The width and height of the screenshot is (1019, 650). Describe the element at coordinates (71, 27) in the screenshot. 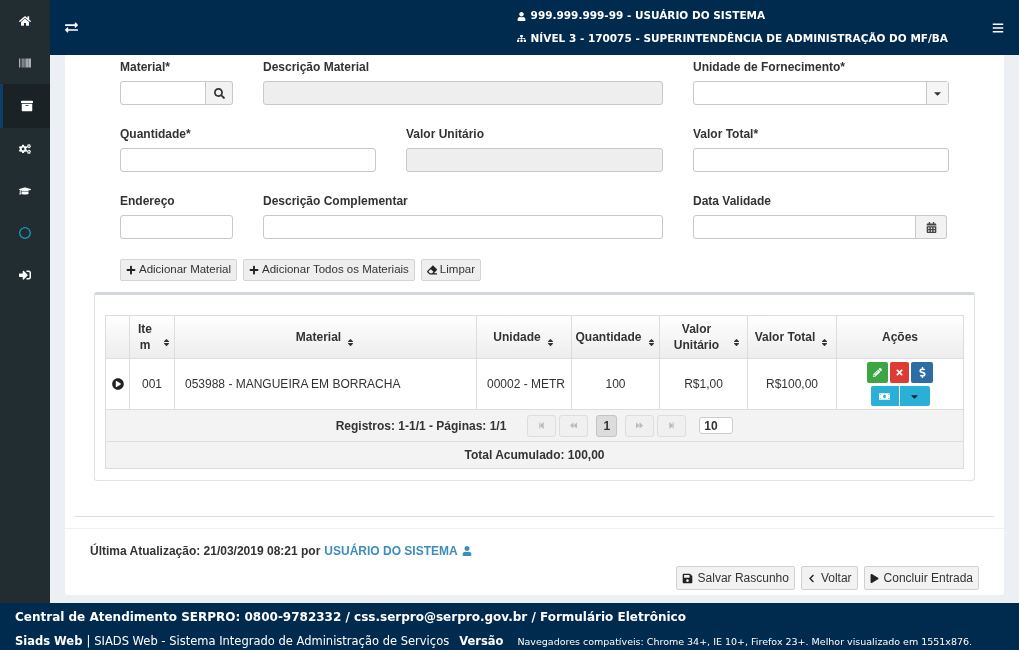

I see `swap-arrows-icon` at that location.